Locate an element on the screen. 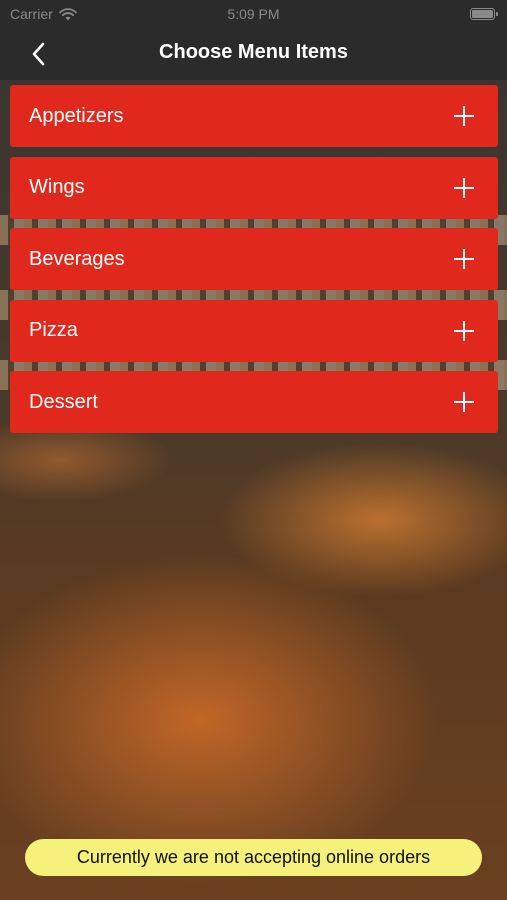 This screenshot has height=900, width=507. menu-item-dessert: Dessert is located at coordinates (254, 402).